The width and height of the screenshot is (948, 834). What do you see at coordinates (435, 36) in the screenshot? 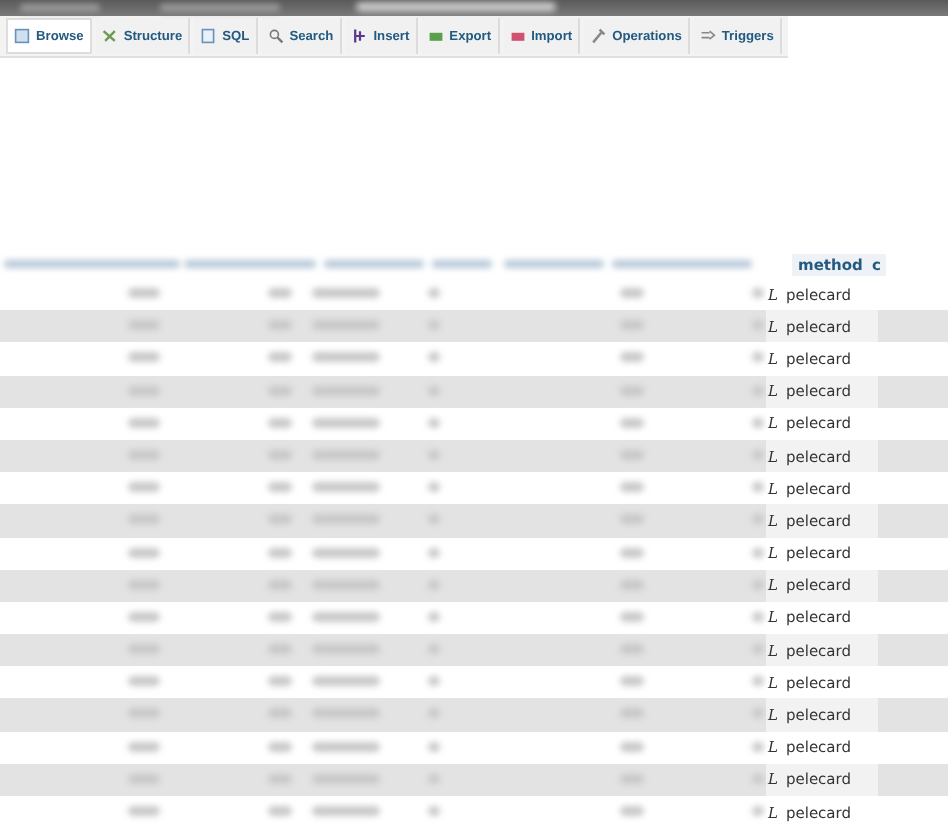
I see `export-icon` at bounding box center [435, 36].